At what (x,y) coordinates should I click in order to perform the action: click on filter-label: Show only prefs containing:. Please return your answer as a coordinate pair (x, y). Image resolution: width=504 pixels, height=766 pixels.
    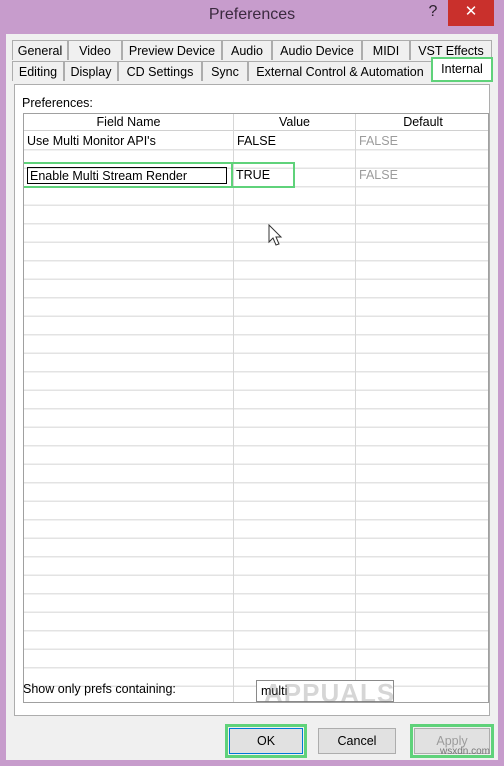
    Looking at the image, I should click on (99, 689).